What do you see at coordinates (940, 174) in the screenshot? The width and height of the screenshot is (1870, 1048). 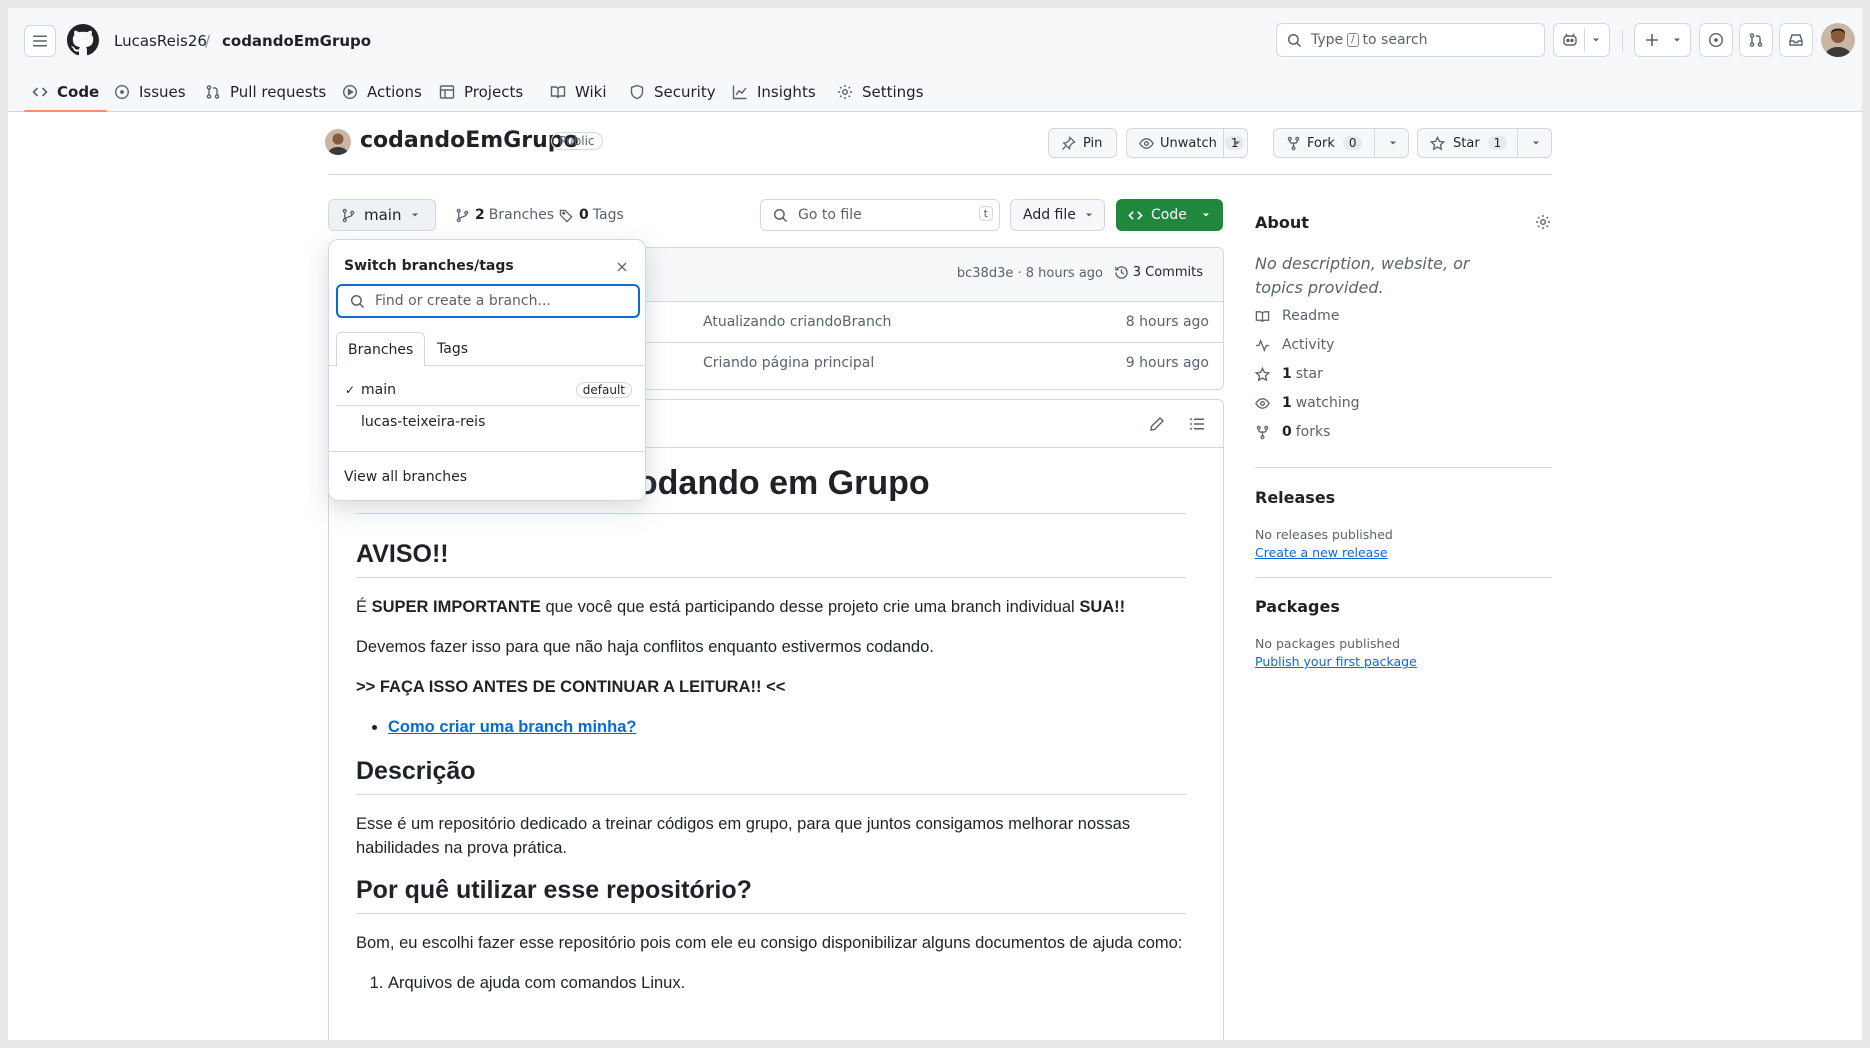 I see `title-divider` at bounding box center [940, 174].